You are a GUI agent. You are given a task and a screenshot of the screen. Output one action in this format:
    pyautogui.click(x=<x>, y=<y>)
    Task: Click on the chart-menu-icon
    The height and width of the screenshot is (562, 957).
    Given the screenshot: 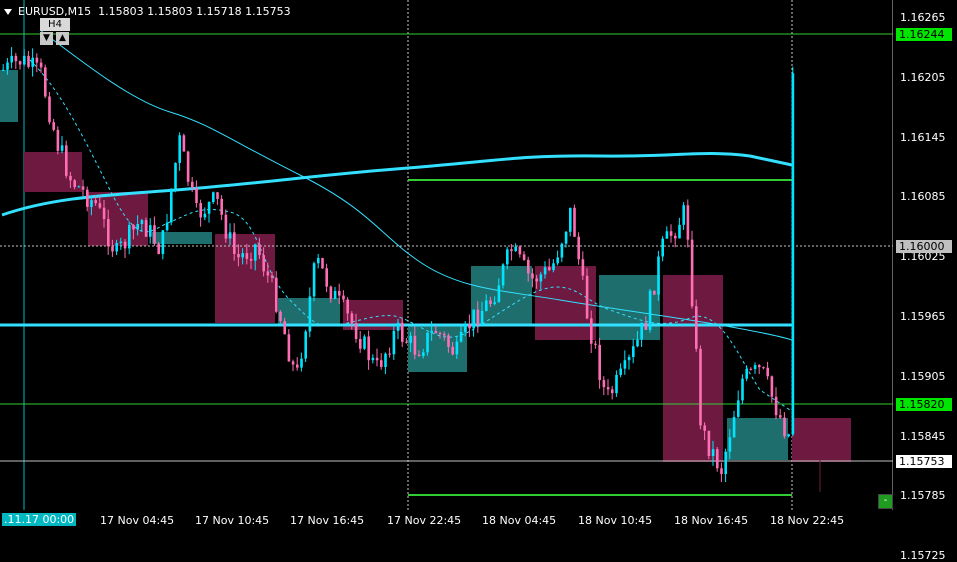 What is the action you would take?
    pyautogui.click(x=8, y=12)
    